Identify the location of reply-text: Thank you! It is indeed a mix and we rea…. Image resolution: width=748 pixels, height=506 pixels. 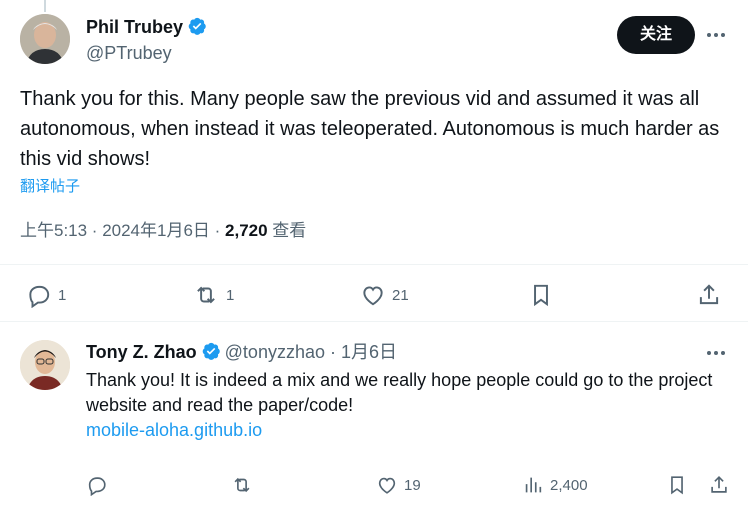
(399, 392).